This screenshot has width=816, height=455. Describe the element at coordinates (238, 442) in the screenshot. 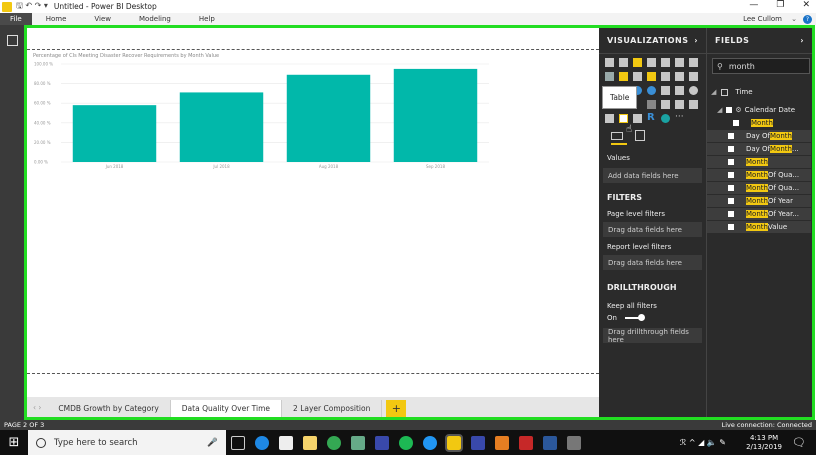

I see `task-view-icon` at that location.